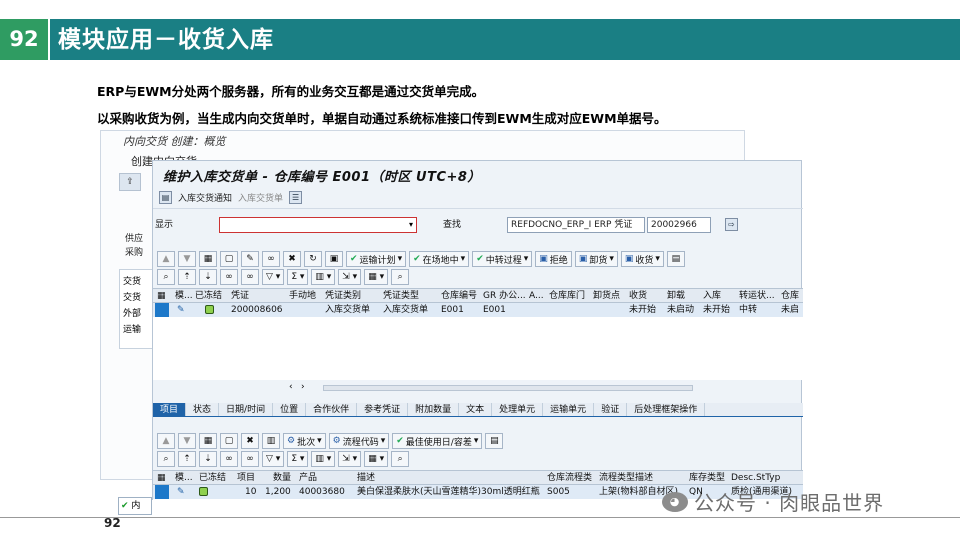 The width and height of the screenshot is (960, 540). What do you see at coordinates (642, 259) in the screenshot?
I see `goods-receipt-button: ▣ 收货 ▾` at bounding box center [642, 259].